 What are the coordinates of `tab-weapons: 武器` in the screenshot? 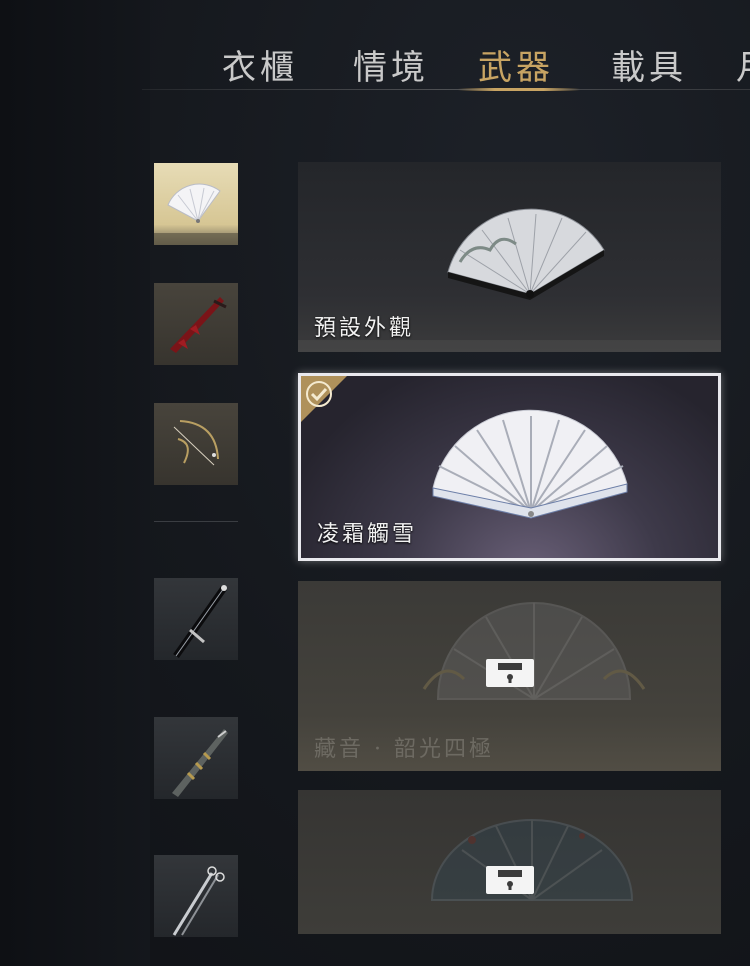 It's located at (516, 64).